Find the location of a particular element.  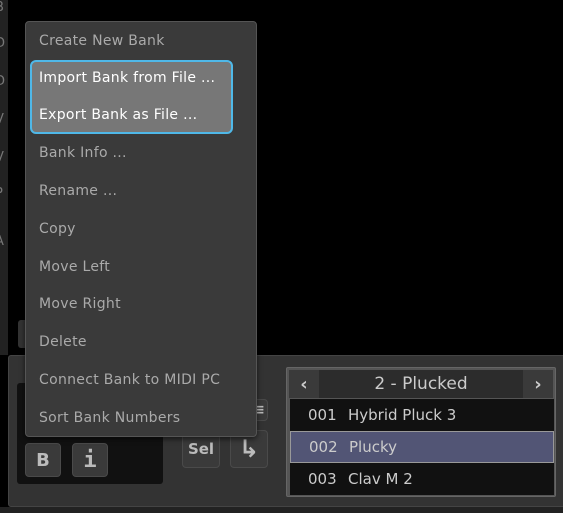

menu-item-move-left: Move Left is located at coordinates (74, 267).